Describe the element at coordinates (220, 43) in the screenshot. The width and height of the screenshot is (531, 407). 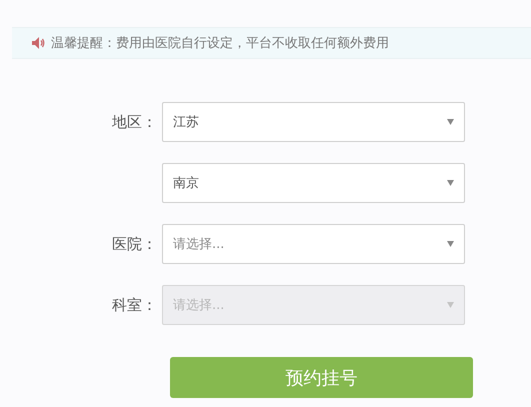
I see `notice-text: 温馨提醒：费用由医院自行设定，平台不收取任何额外费用` at that location.